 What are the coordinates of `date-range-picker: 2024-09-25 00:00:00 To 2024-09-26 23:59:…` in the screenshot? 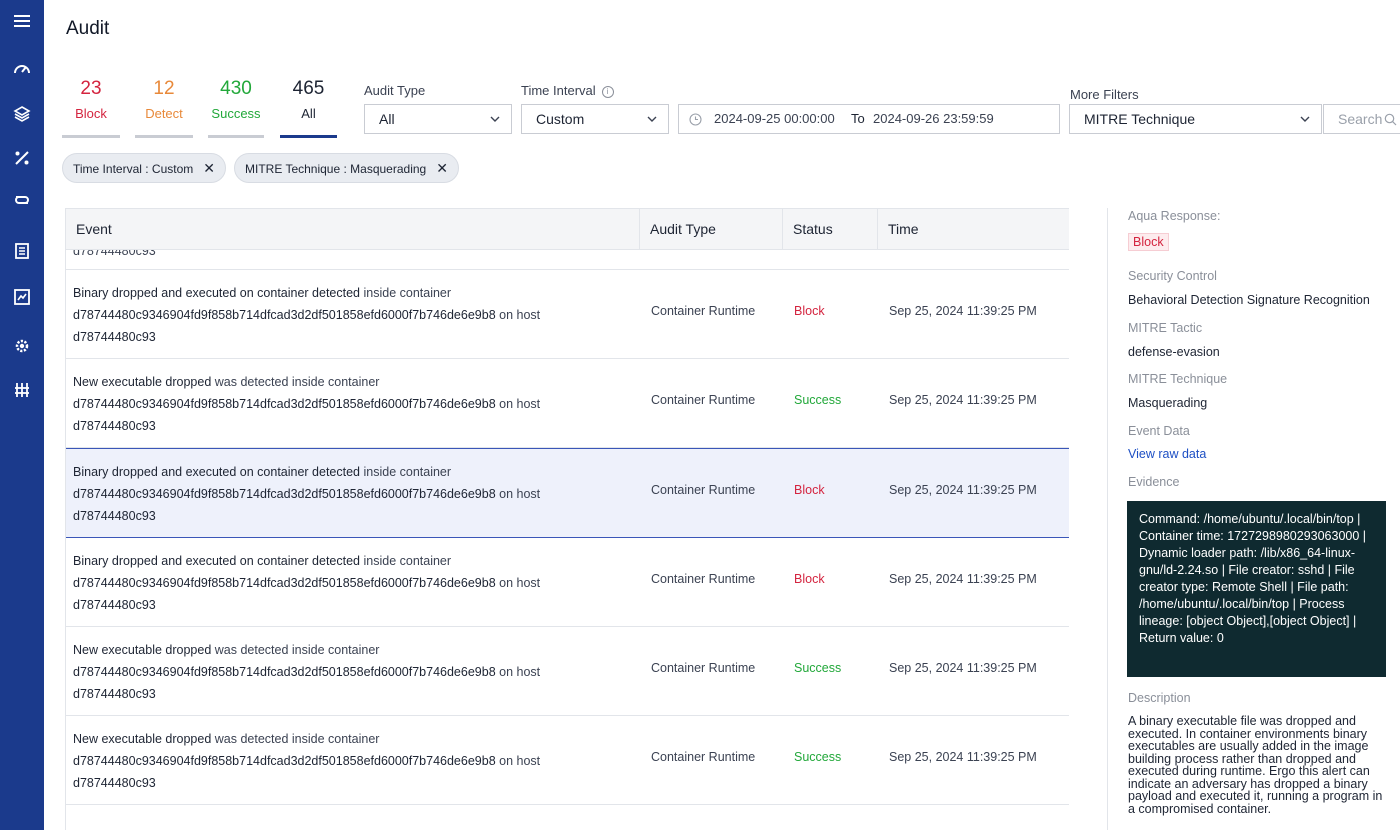 It's located at (869, 119).